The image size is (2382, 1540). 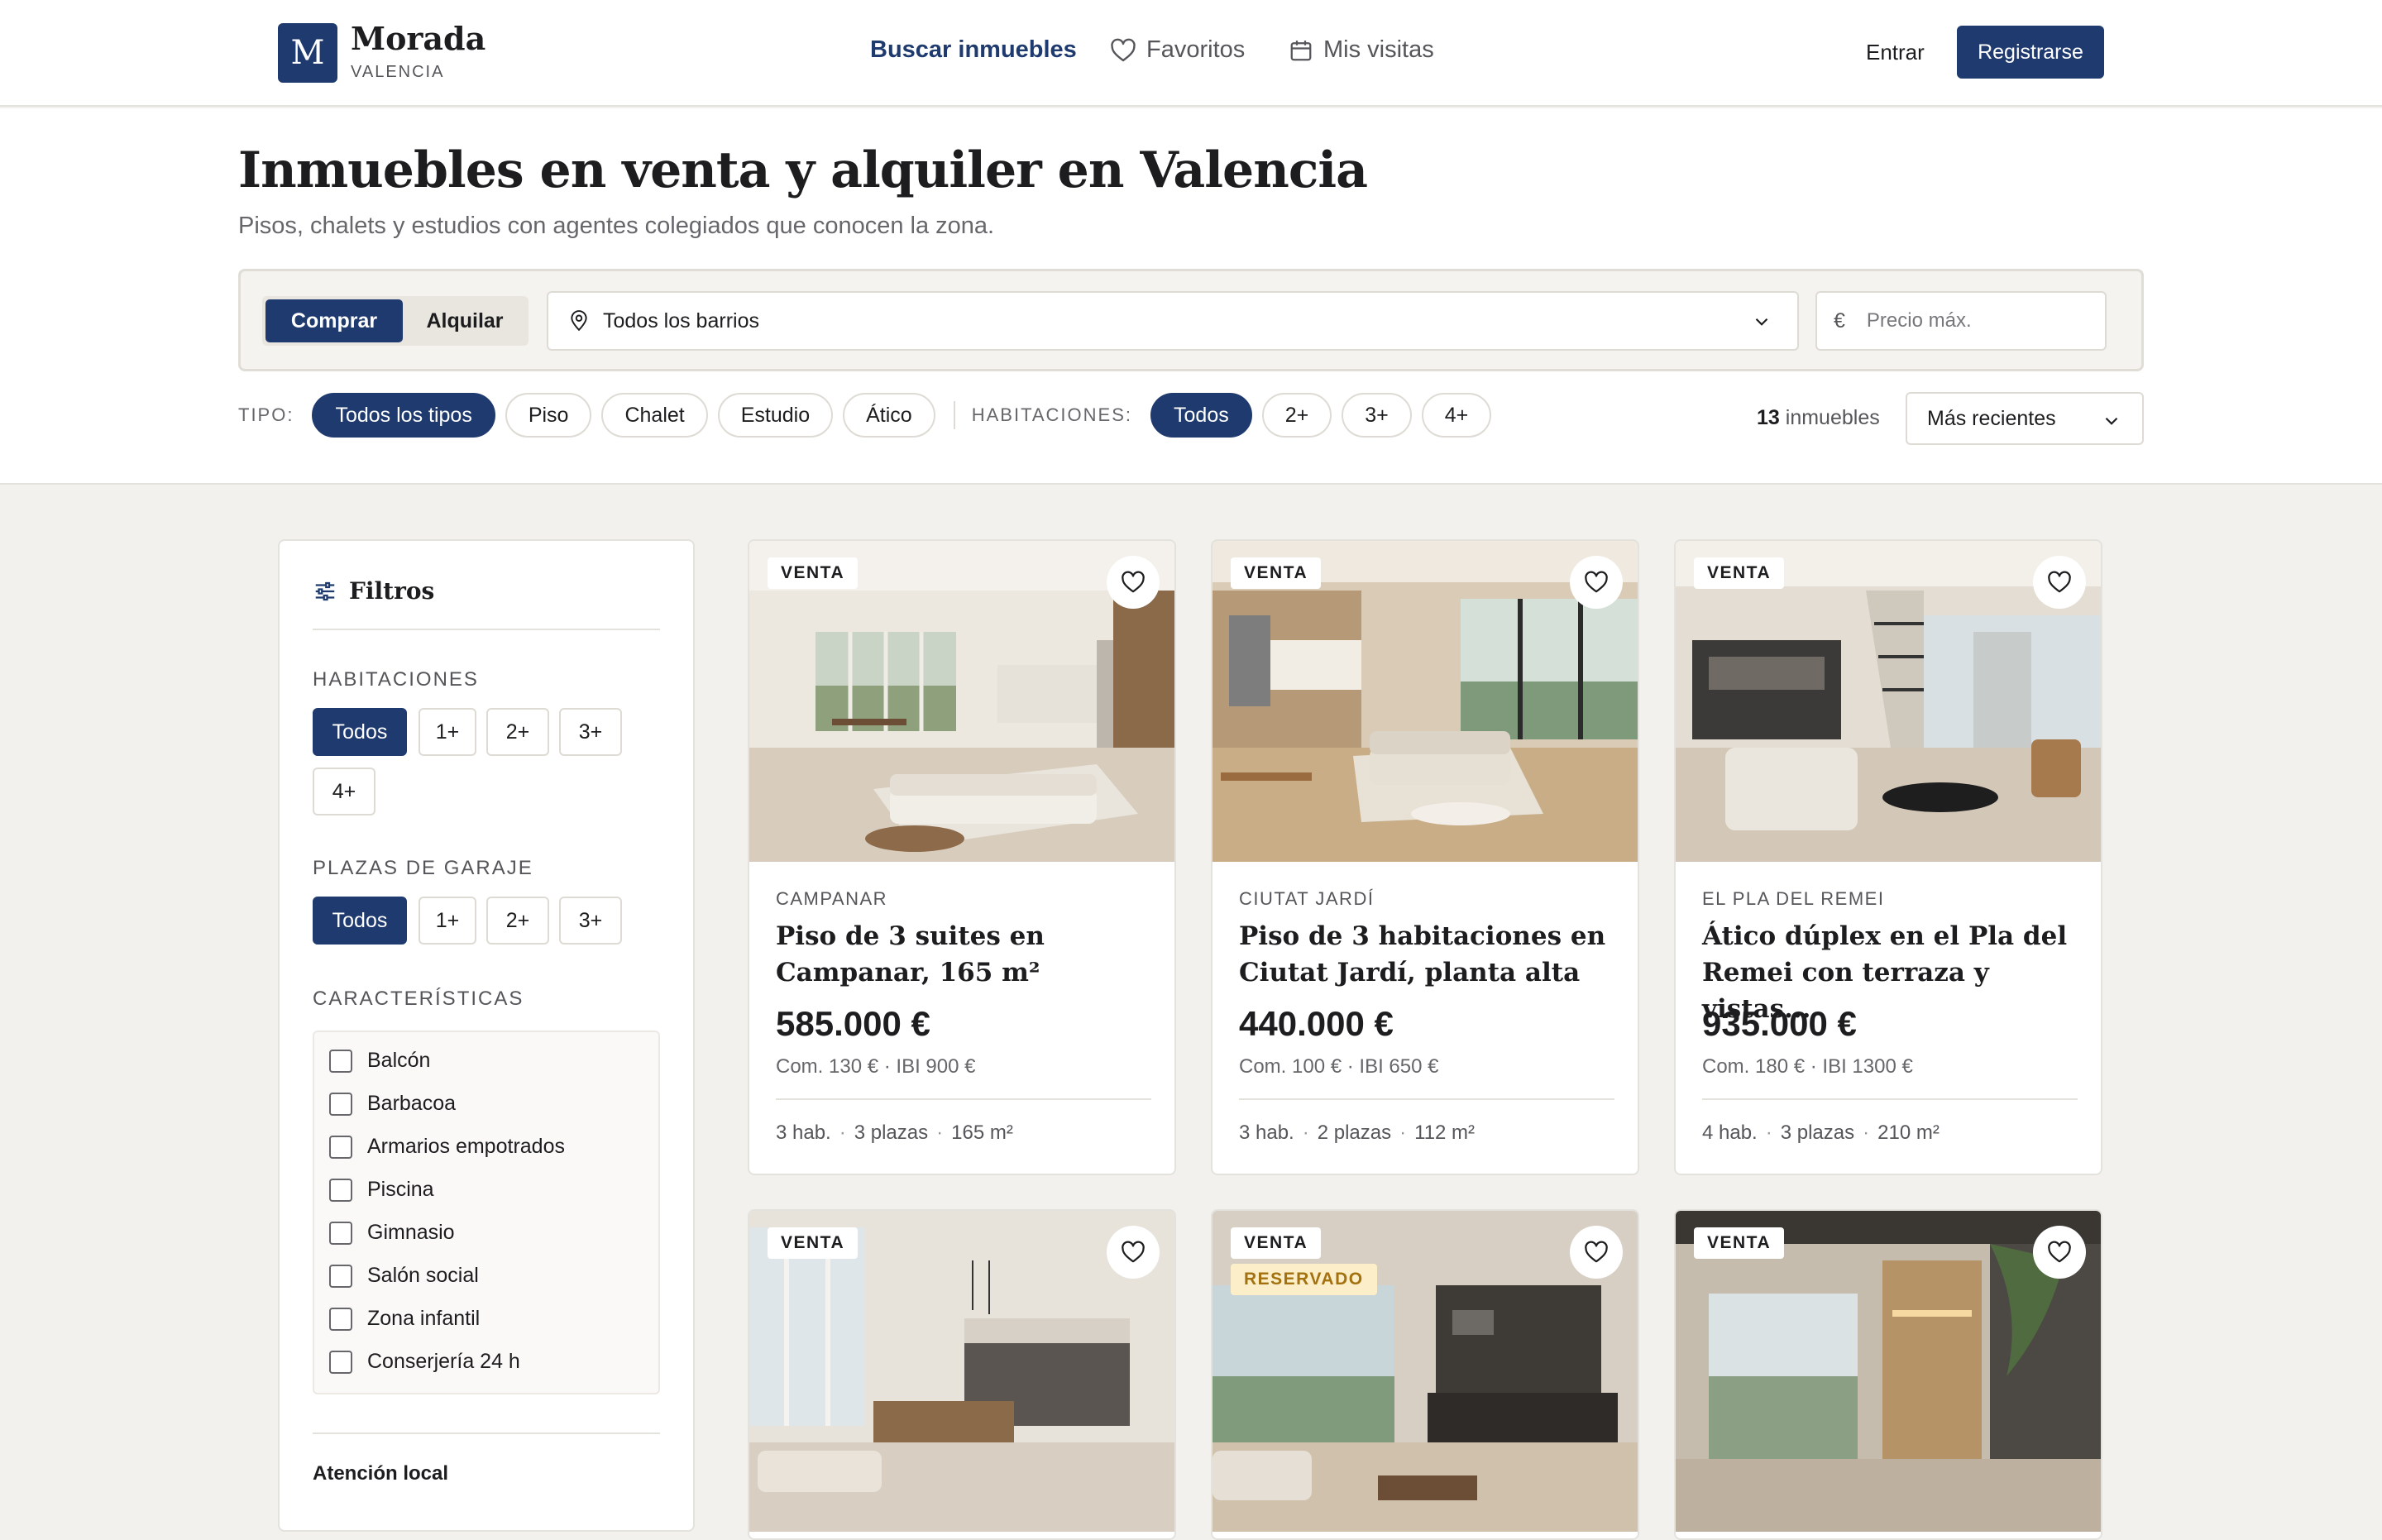 I want to click on sort-select: Más recientes, so click(x=2025, y=418).